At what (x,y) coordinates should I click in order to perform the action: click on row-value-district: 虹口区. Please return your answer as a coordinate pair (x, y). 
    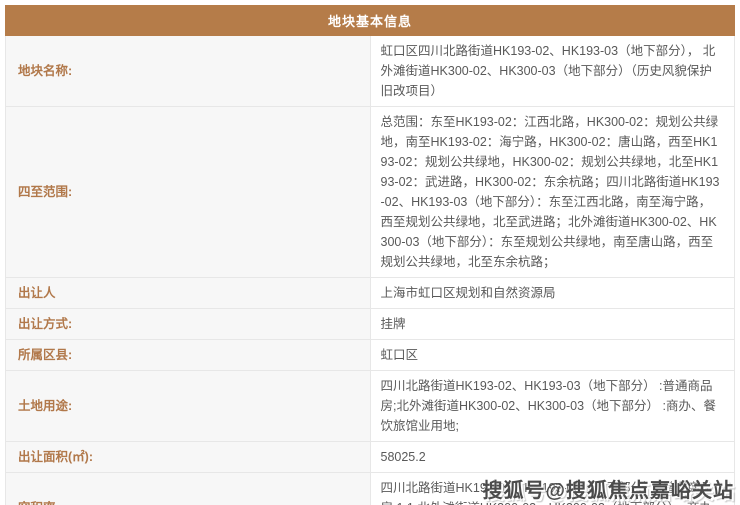
    Looking at the image, I should click on (552, 355).